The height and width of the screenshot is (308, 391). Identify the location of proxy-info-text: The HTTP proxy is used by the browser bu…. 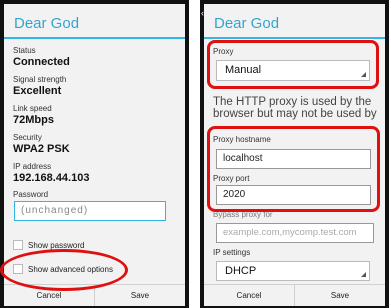
(295, 108).